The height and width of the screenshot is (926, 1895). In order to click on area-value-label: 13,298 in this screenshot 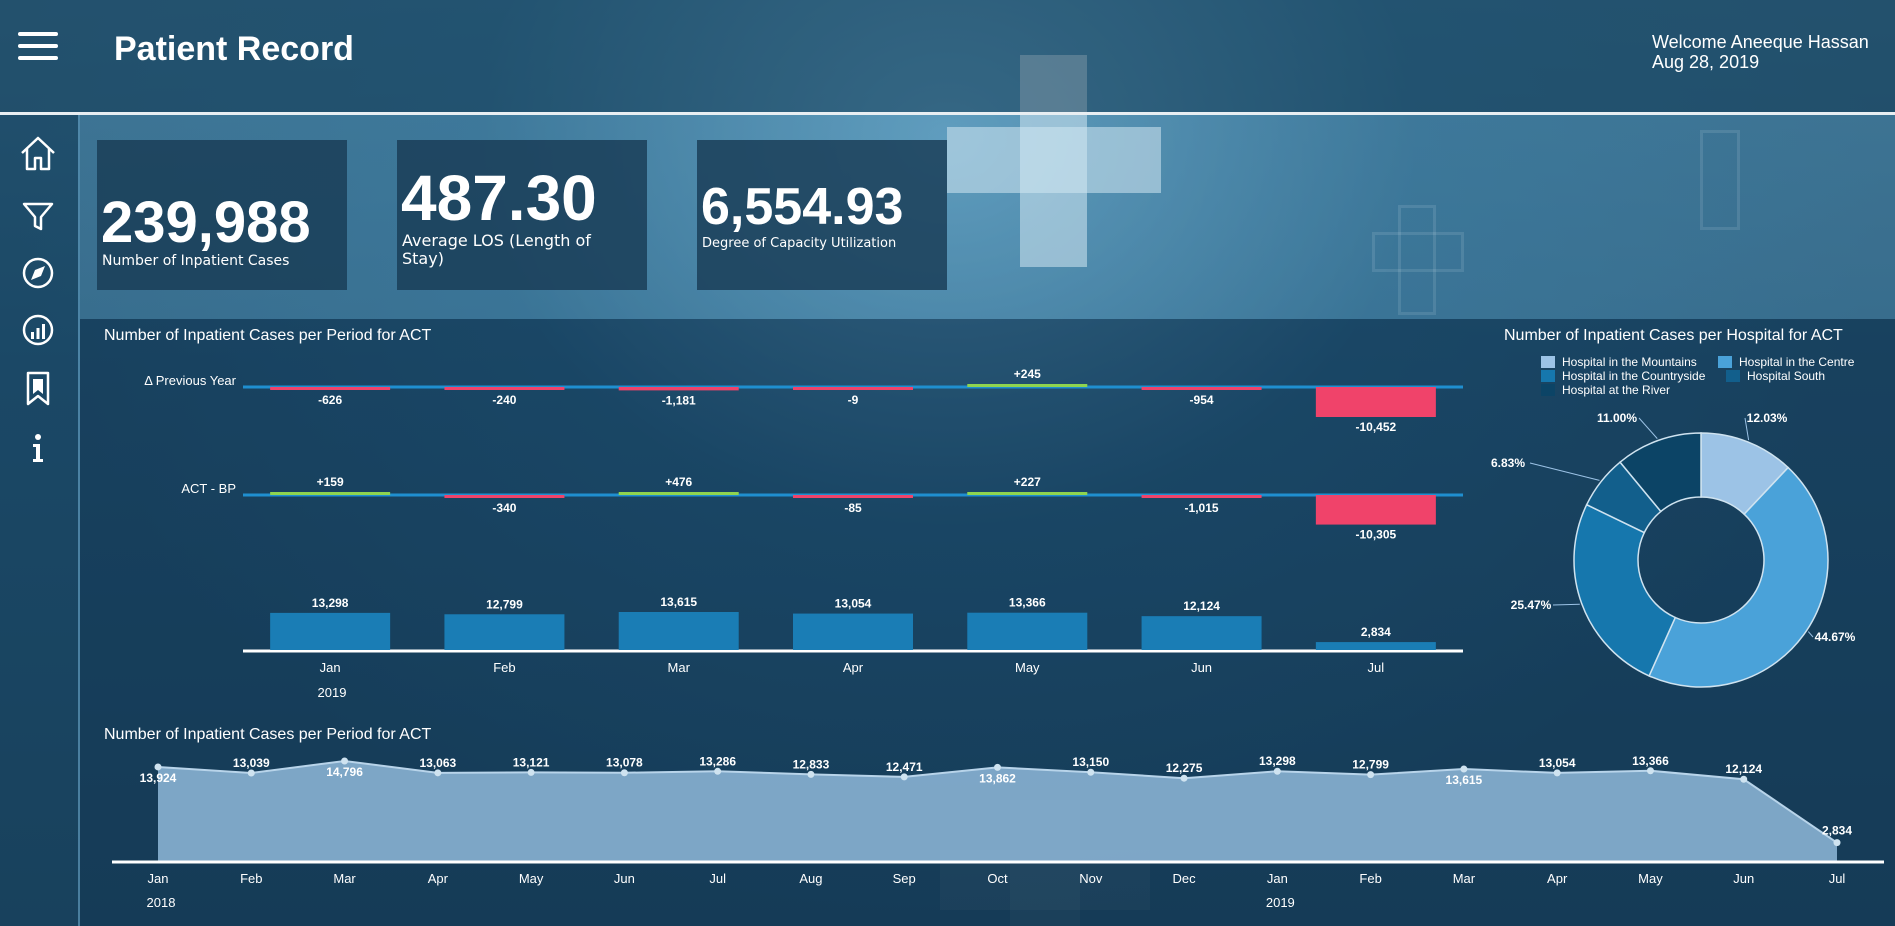, I will do `click(1277, 761)`.